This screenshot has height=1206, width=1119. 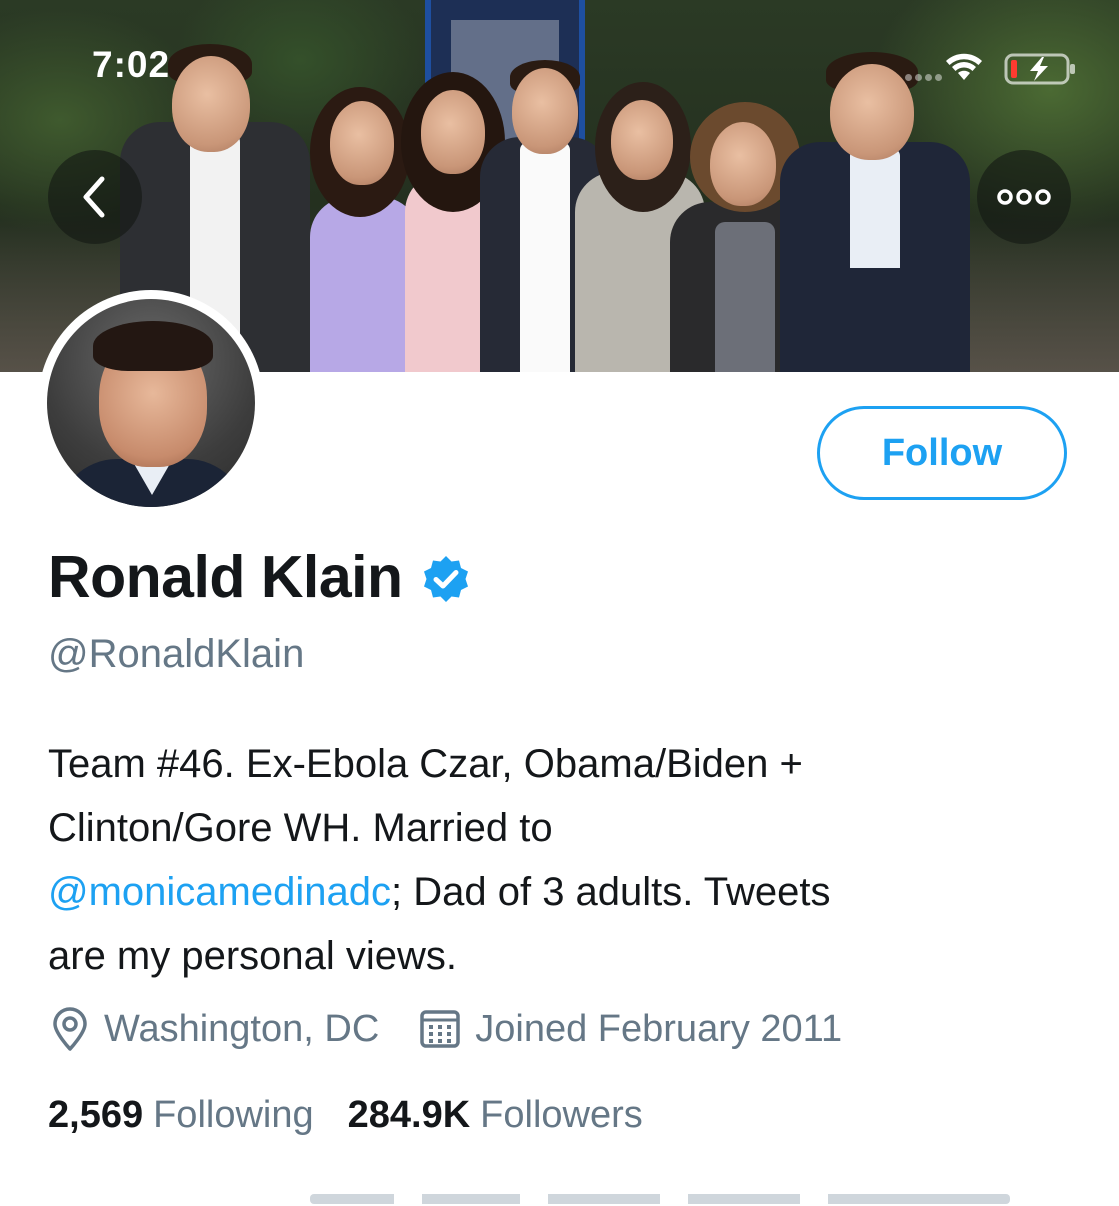 What do you see at coordinates (1039, 69) in the screenshot?
I see `battery-icon` at bounding box center [1039, 69].